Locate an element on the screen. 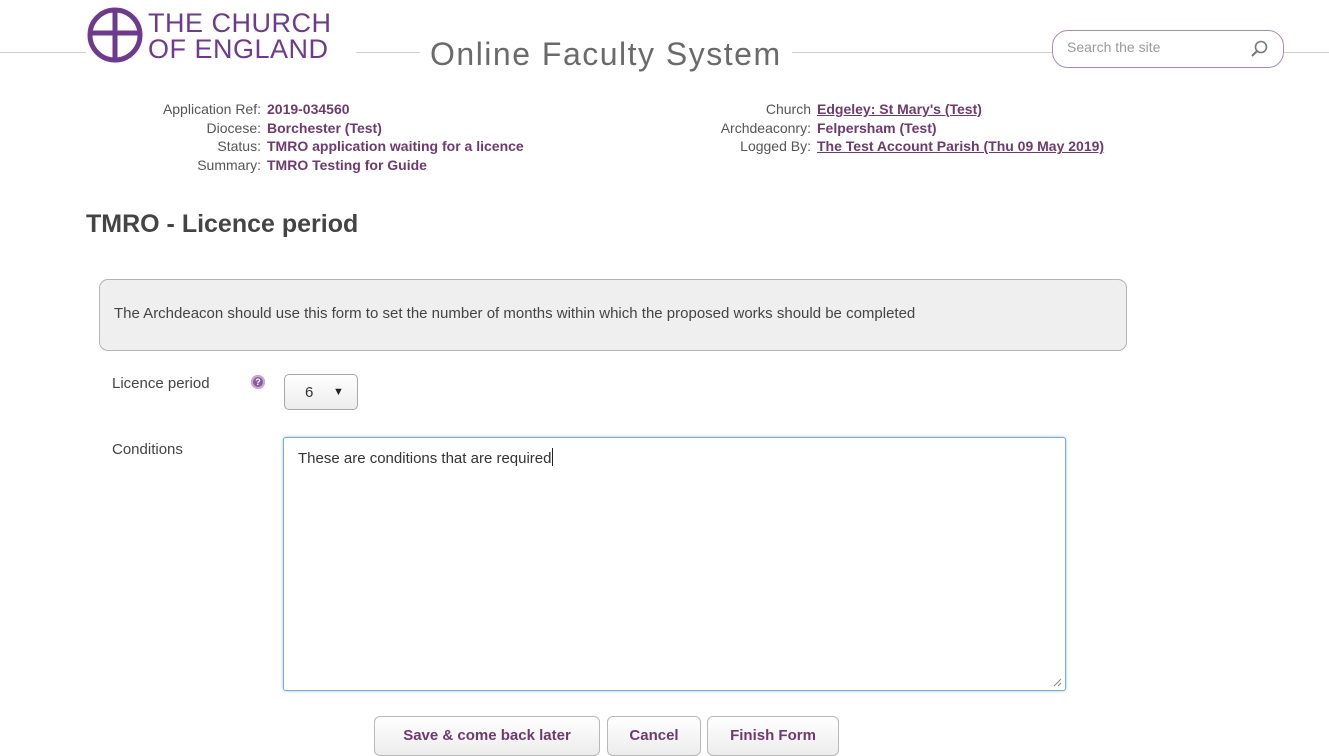  detail-value: TMRO Testing for Guide is located at coordinates (347, 164).